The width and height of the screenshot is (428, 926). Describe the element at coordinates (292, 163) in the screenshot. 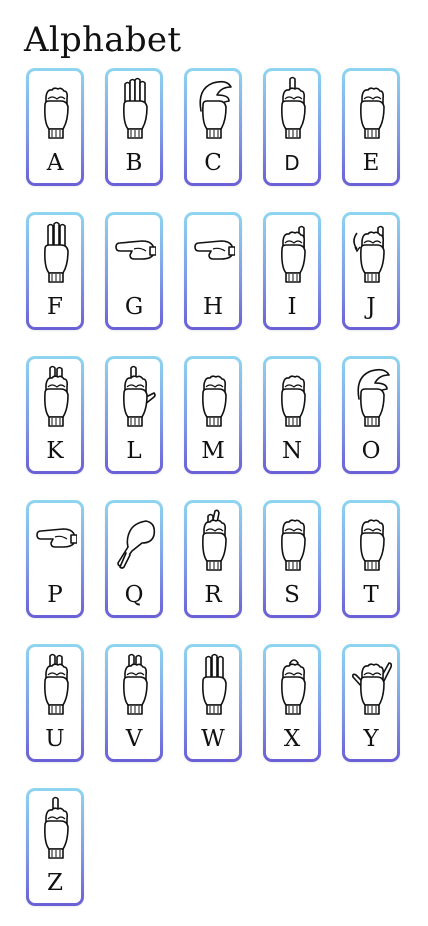

I see `letter-label: D` at that location.